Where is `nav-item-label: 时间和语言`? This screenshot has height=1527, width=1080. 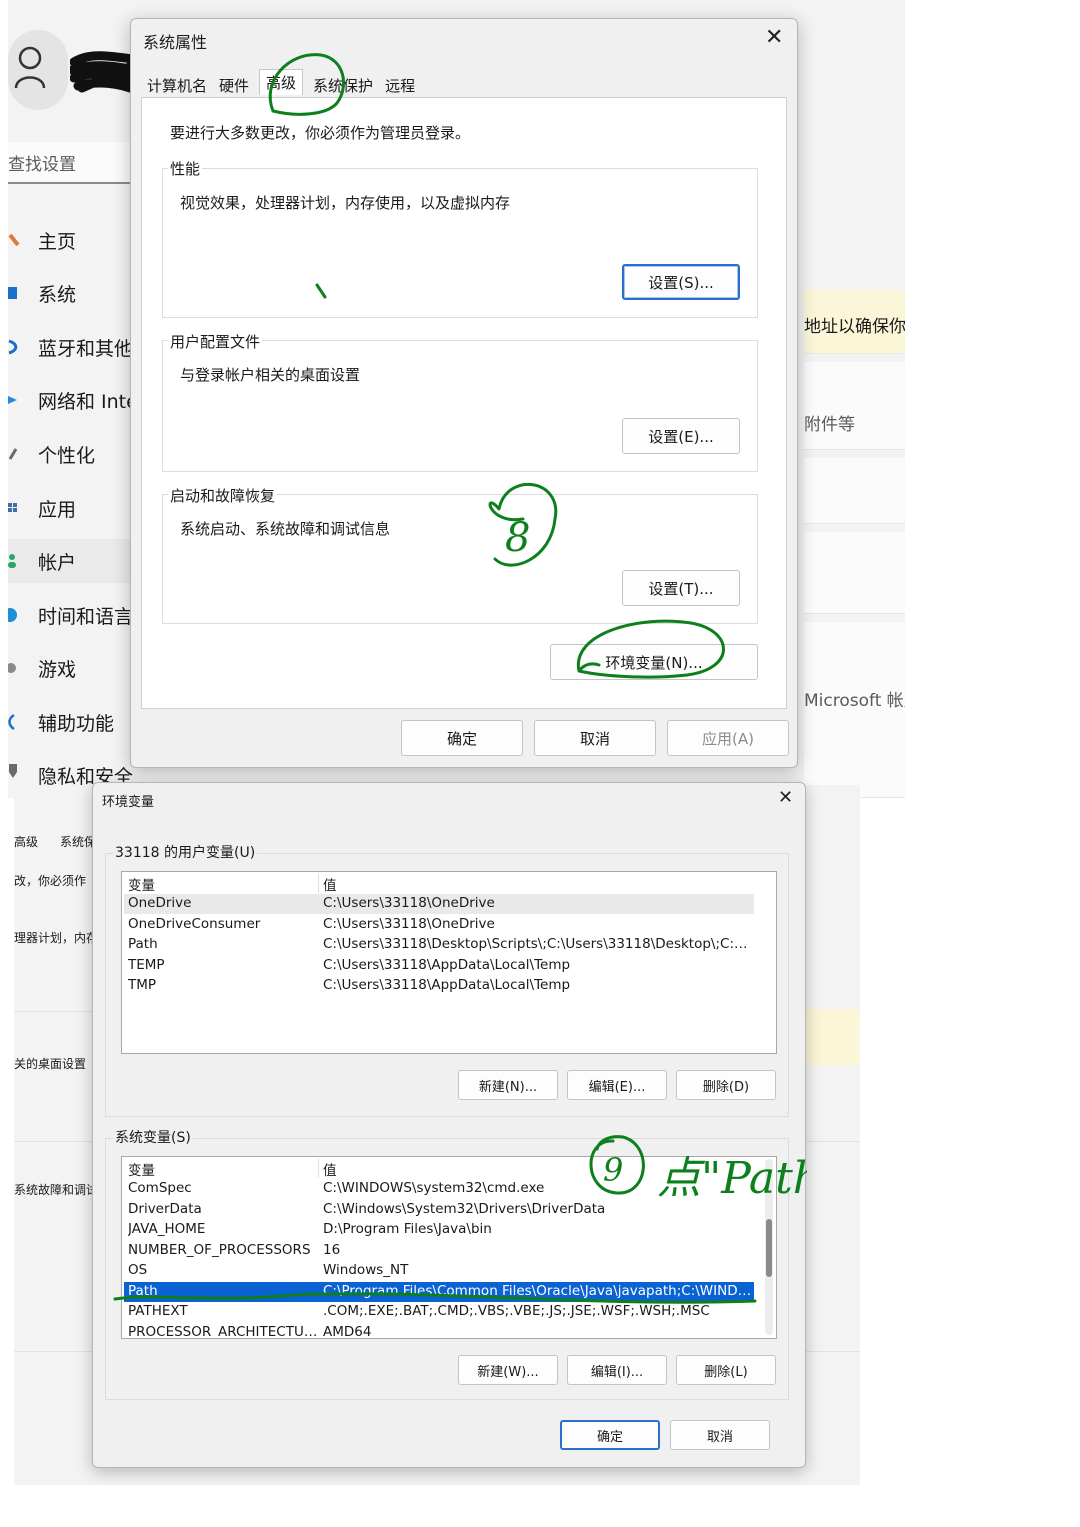 nav-item-label: 时间和语言 is located at coordinates (85, 616).